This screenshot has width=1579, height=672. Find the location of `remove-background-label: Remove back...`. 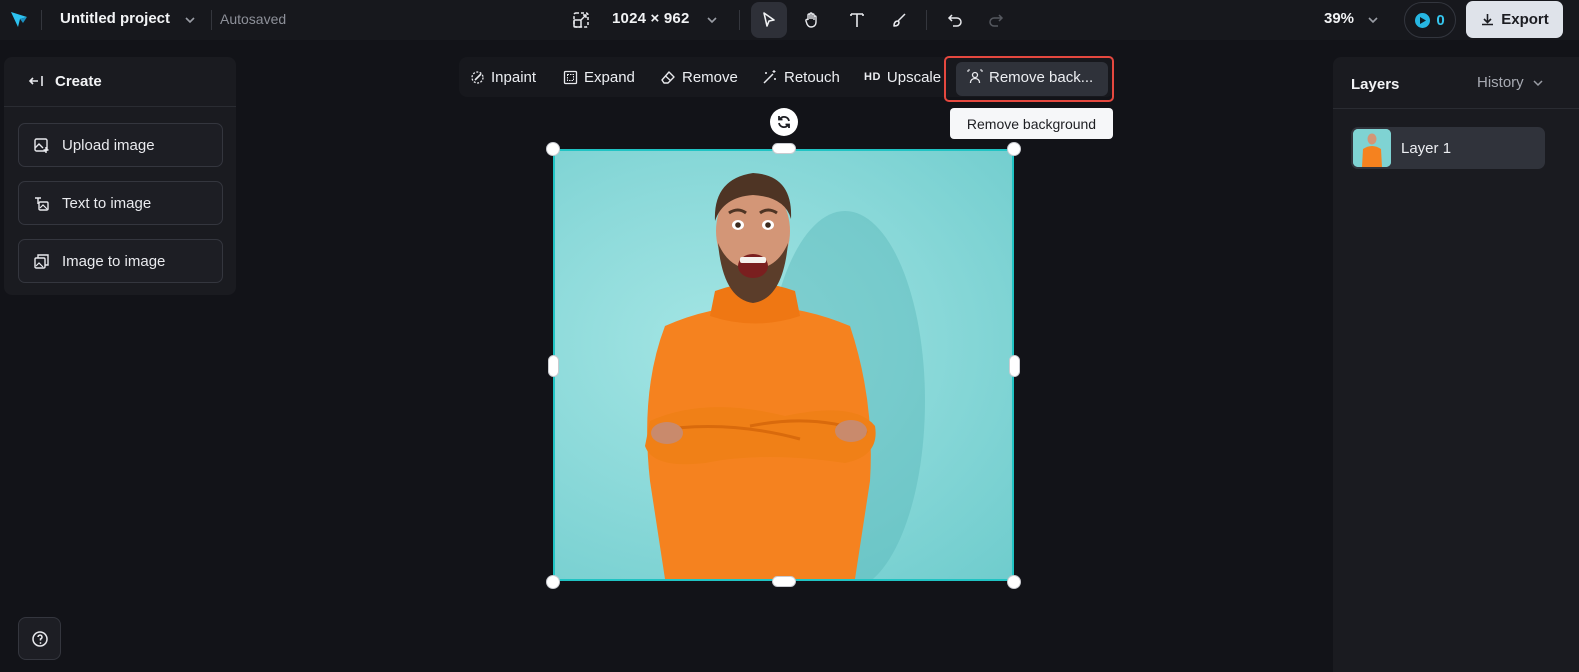

remove-background-label: Remove back... is located at coordinates (1041, 77).